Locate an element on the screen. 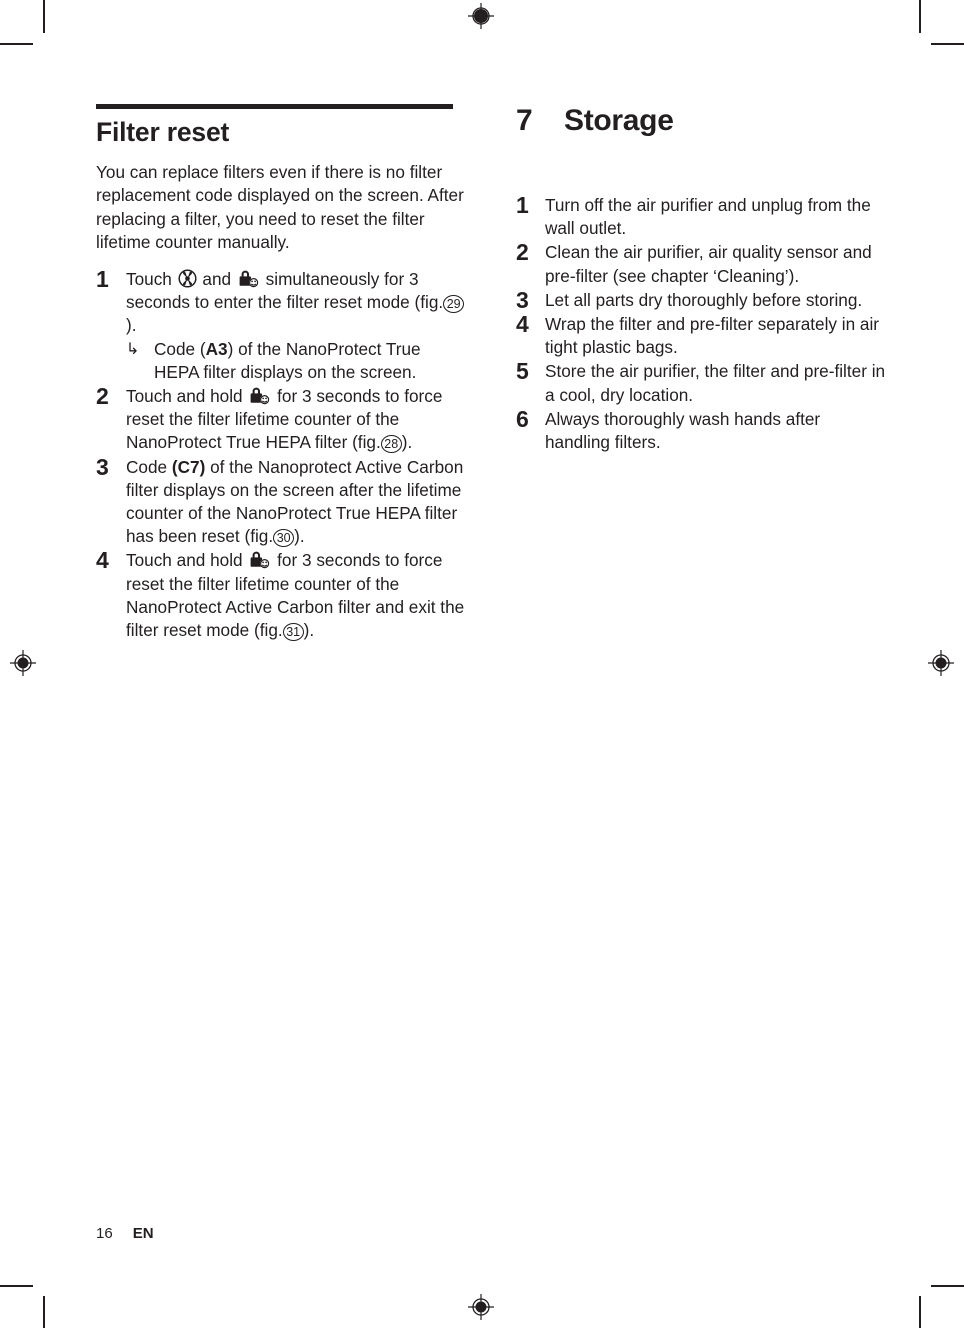 This screenshot has width=964, height=1328. figure-reference: 28 is located at coordinates (391, 444).